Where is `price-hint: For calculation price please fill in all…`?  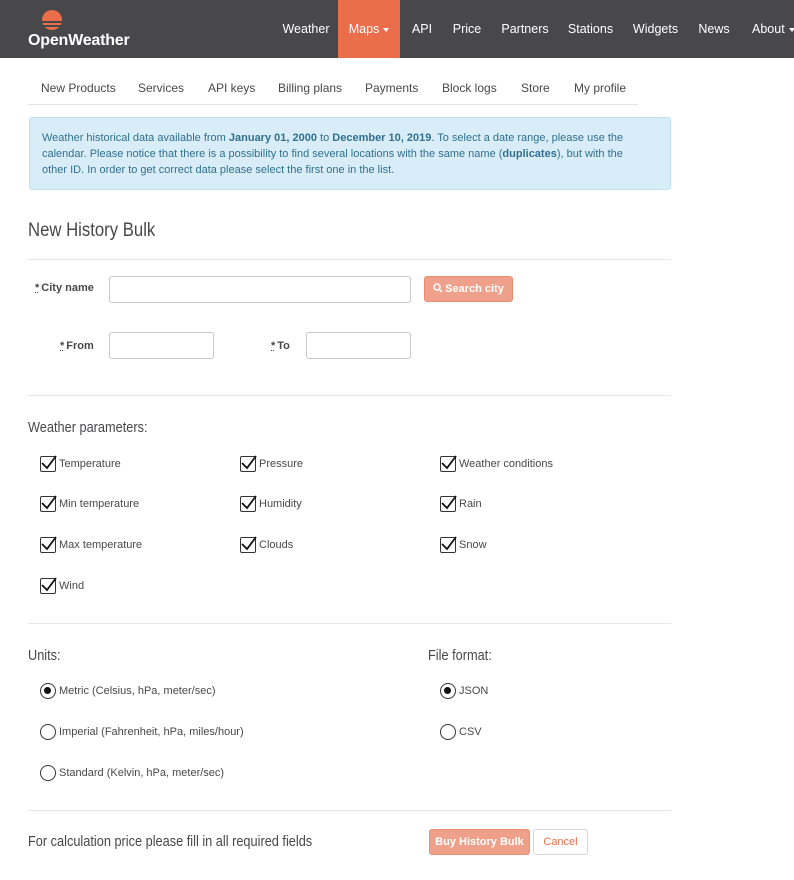
price-hint: For calculation price please fill in all… is located at coordinates (170, 841).